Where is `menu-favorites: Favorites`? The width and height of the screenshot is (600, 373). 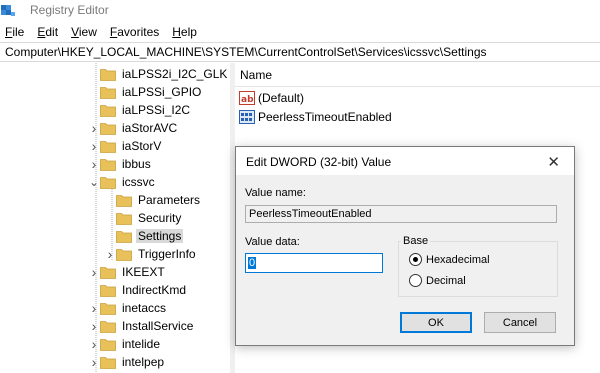
menu-favorites: Favorites is located at coordinates (136, 32).